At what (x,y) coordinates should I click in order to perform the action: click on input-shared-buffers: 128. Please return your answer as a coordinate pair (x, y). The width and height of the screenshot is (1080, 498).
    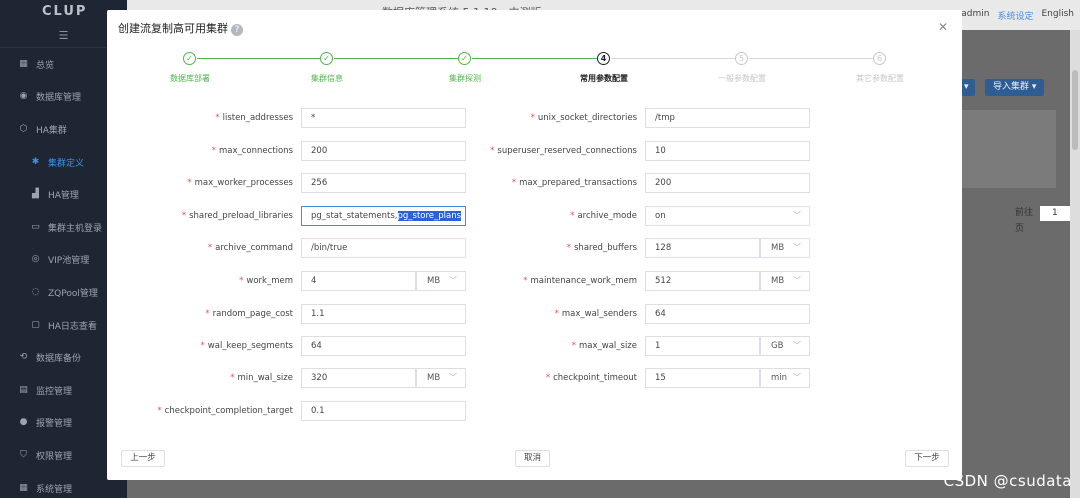
    Looking at the image, I should click on (702, 248).